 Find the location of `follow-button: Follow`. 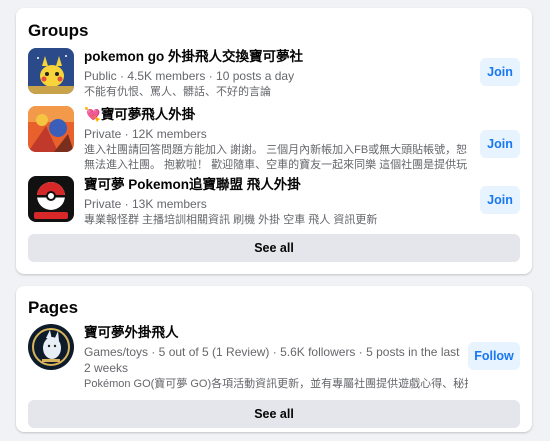

follow-button: Follow is located at coordinates (494, 356).